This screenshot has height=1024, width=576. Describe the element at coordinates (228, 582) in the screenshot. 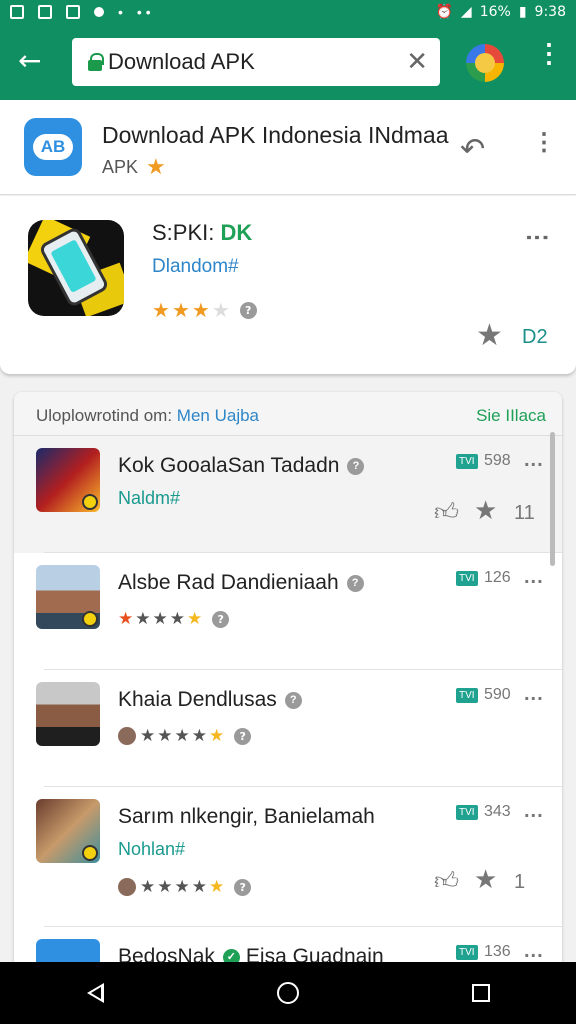

I see `item-title-text: Alsbe Rad Dandieniaah` at that location.